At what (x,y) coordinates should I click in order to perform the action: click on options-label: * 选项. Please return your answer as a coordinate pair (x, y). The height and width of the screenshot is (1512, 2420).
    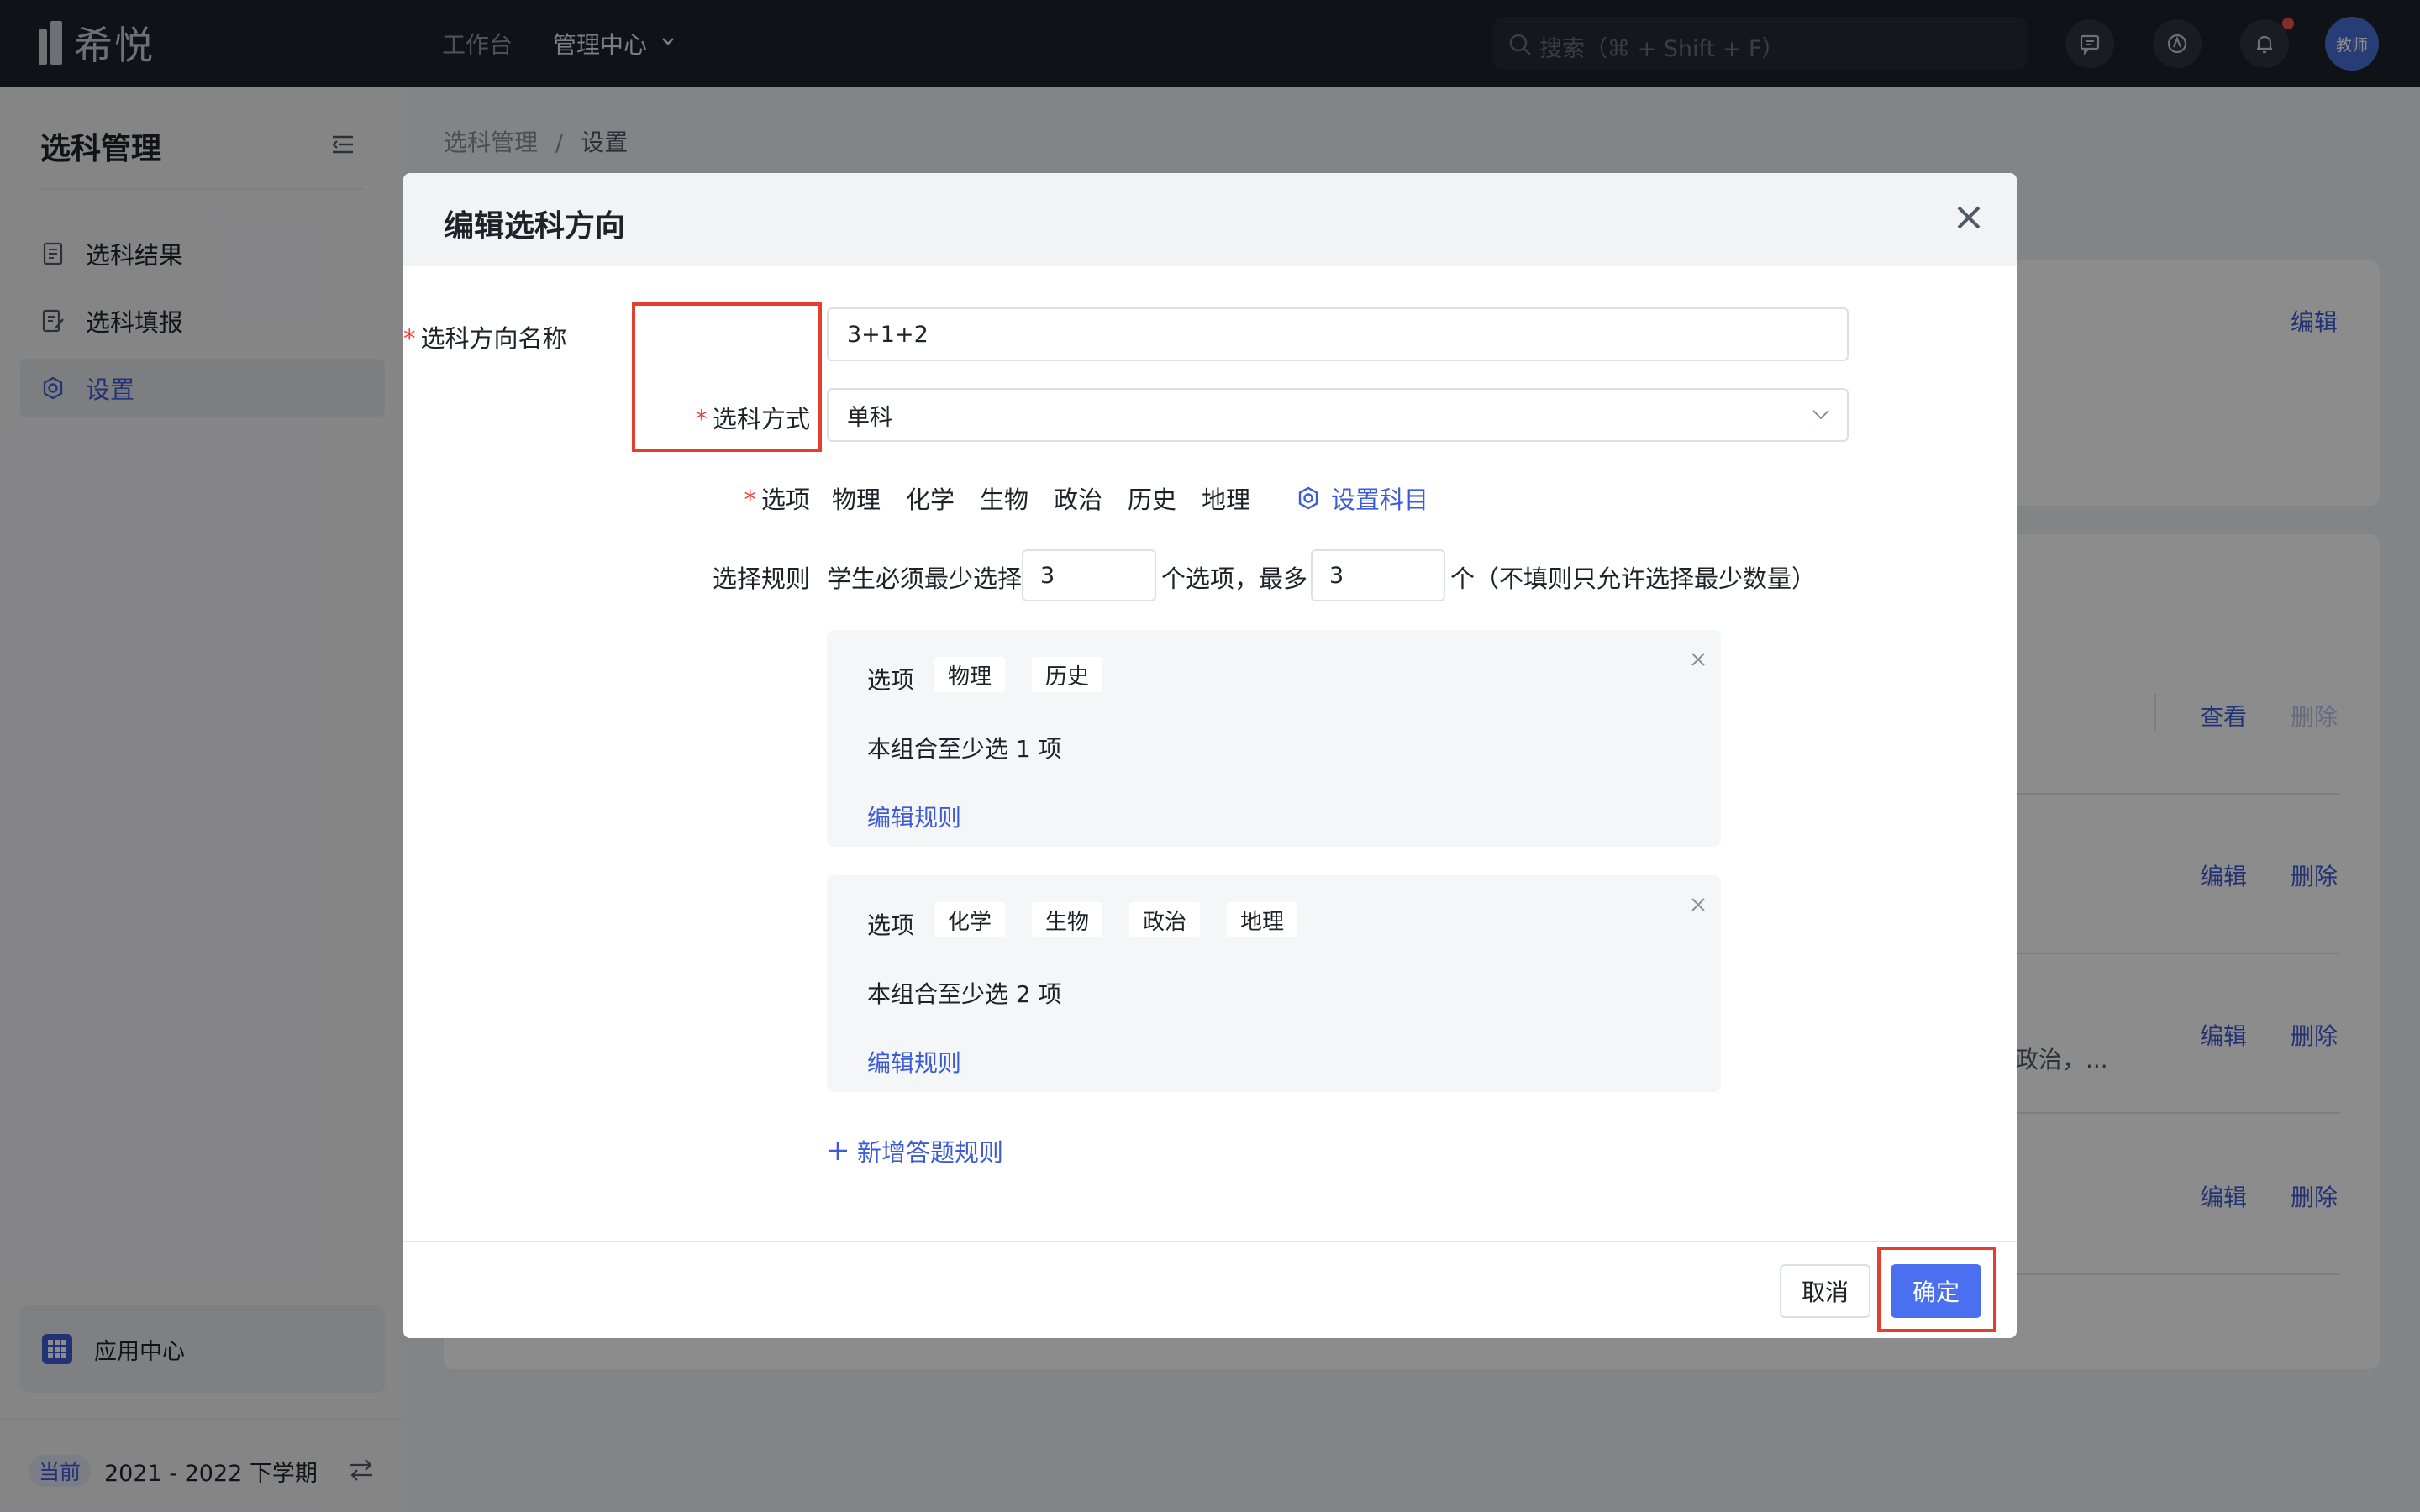
    Looking at the image, I should click on (777, 500).